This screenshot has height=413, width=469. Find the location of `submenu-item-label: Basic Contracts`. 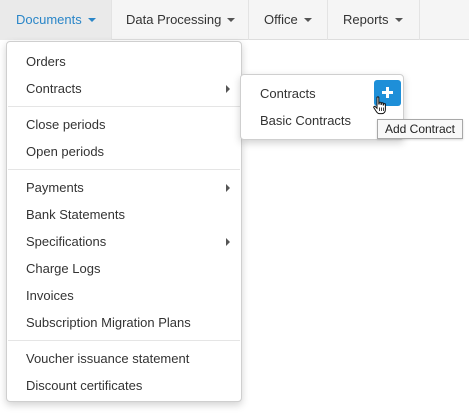

submenu-item-label: Basic Contracts is located at coordinates (306, 120).